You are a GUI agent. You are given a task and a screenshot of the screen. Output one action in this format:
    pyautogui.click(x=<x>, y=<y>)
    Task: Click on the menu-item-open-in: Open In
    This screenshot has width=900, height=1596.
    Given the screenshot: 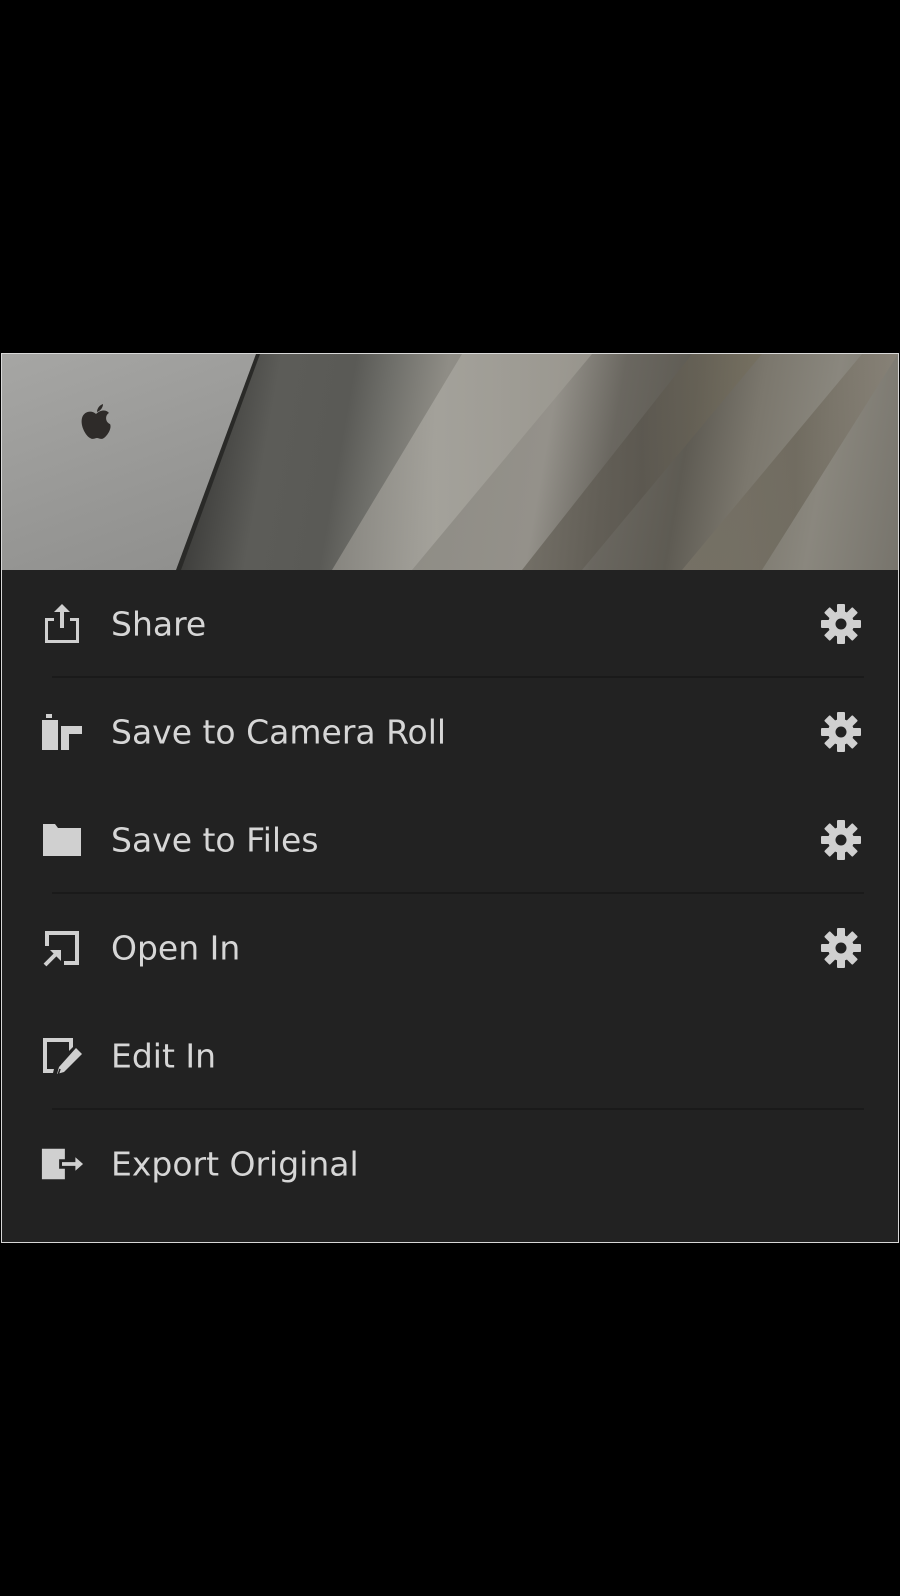 What is the action you would take?
    pyautogui.click(x=450, y=948)
    